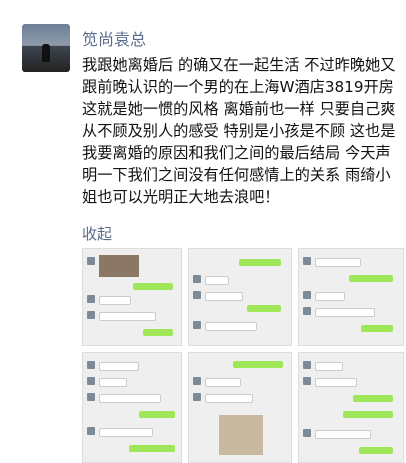 The image size is (406, 463). I want to click on username: 笕尚袁总, so click(114, 38).